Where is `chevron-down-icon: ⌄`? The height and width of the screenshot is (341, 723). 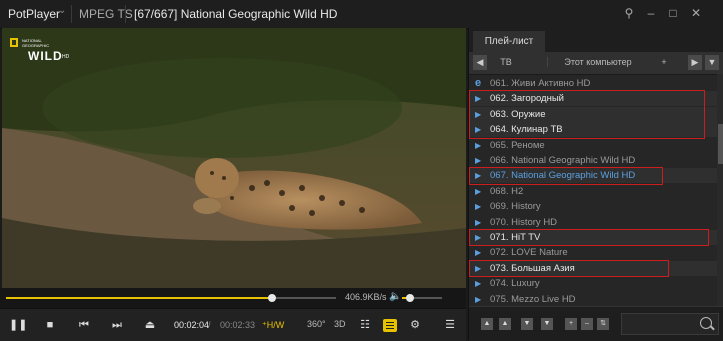 chevron-down-icon: ⌄ is located at coordinates (62, 10).